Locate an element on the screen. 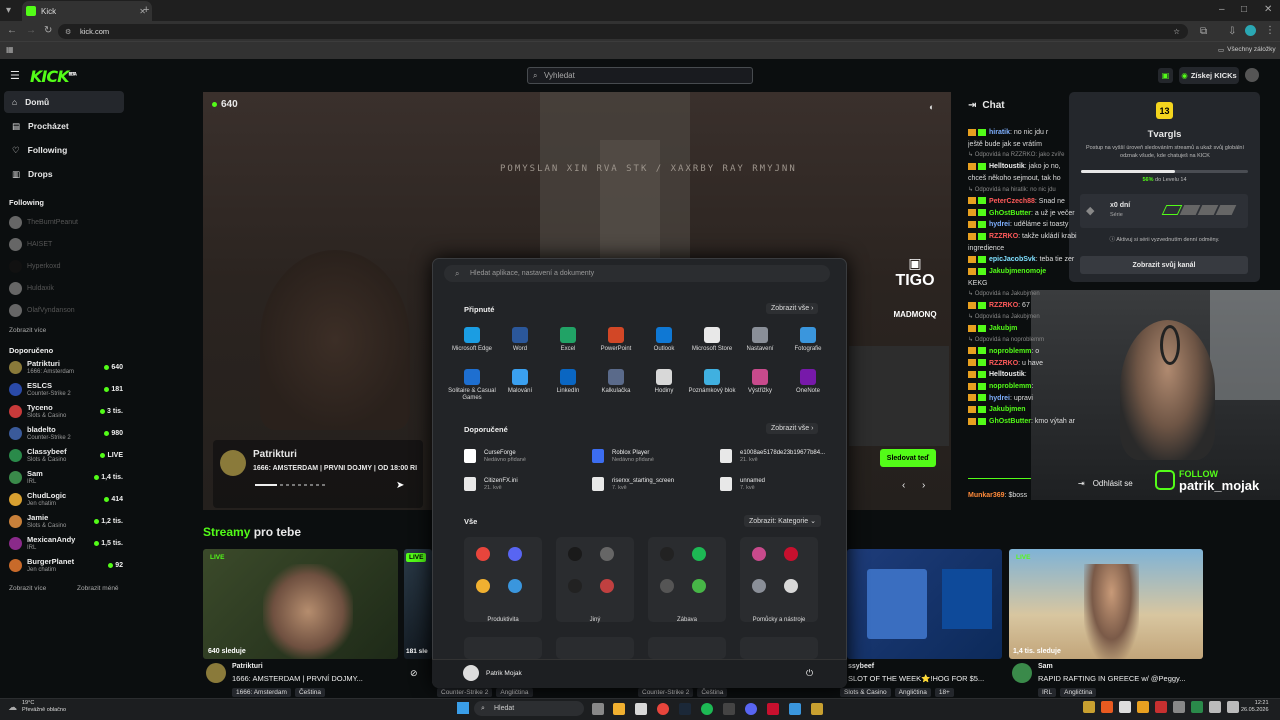  all-bookmarks: ▭ Všechny záložky is located at coordinates (1247, 50).